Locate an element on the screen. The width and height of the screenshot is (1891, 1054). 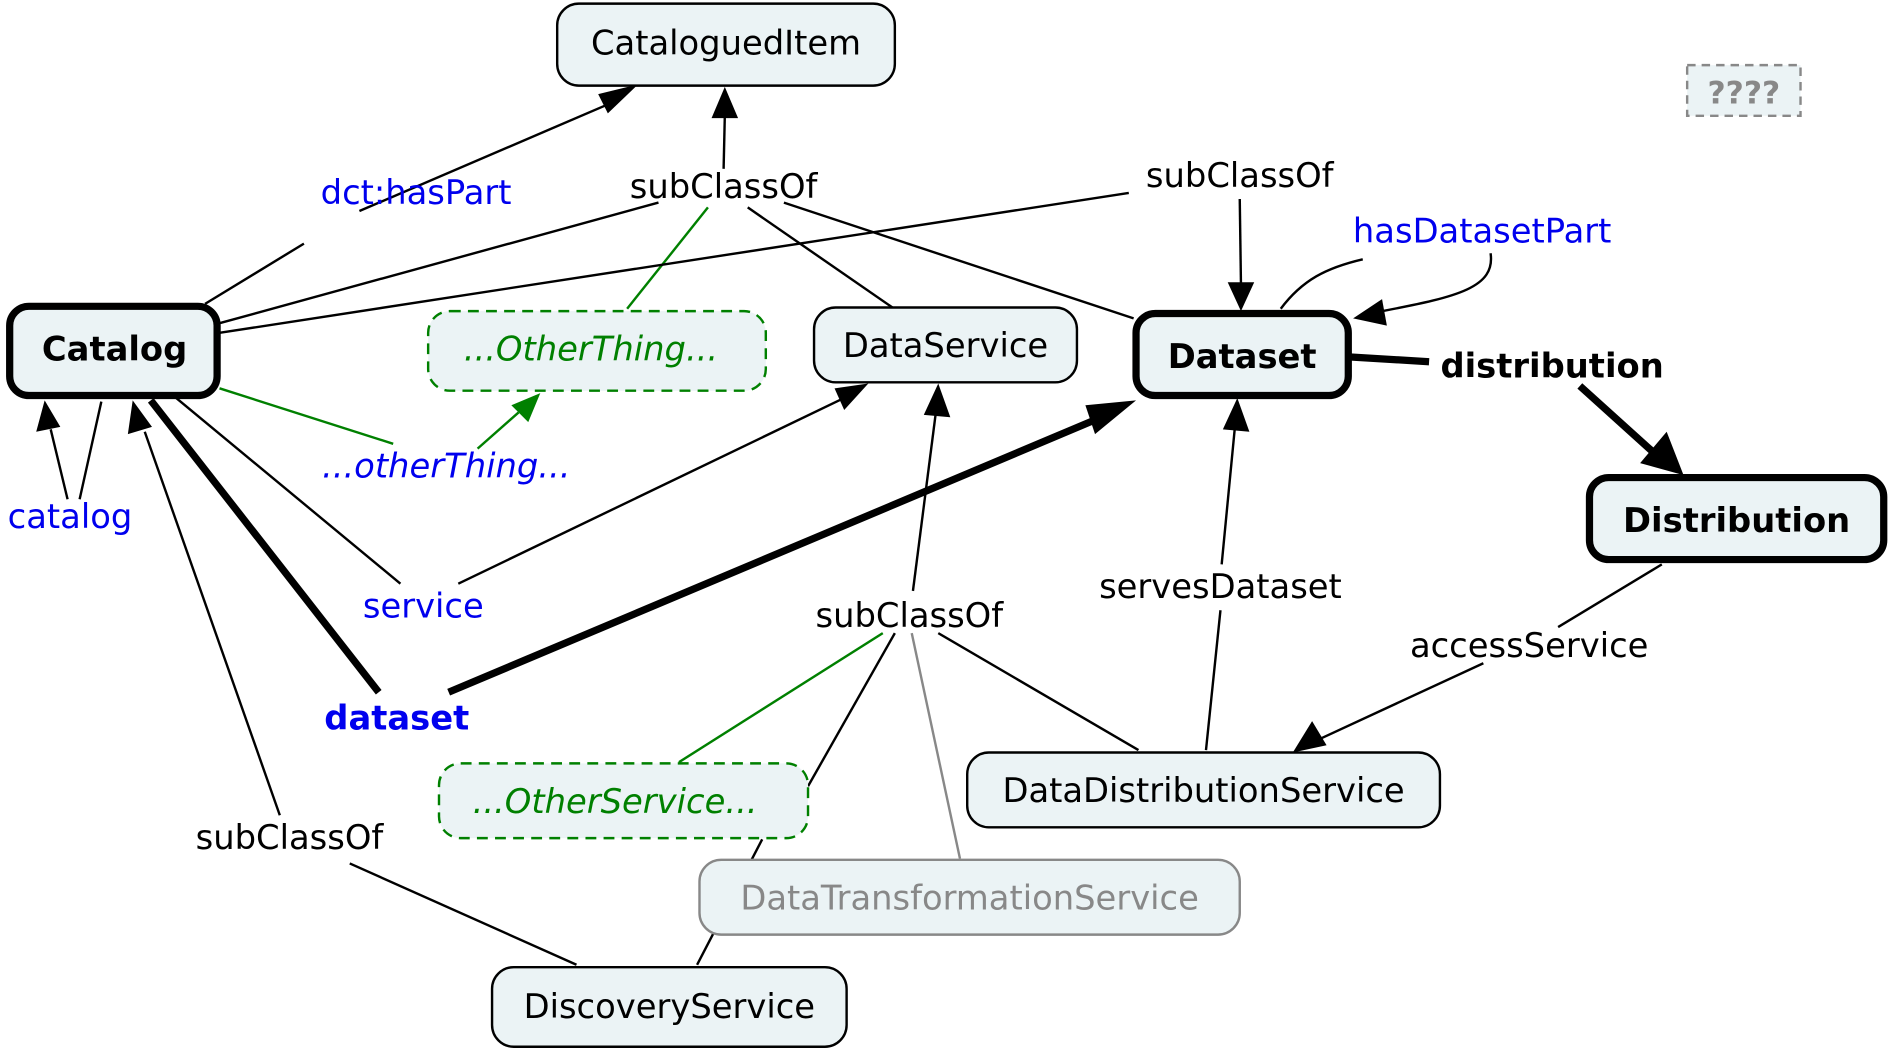
node-label: Distribution is located at coordinates (1736, 520).